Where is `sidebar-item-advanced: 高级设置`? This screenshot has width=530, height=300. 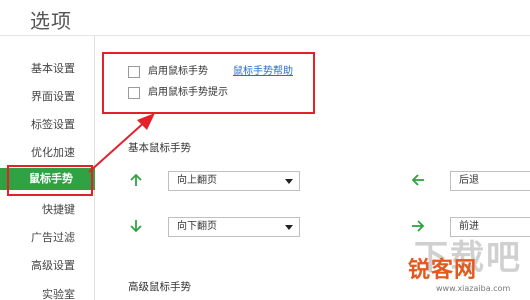
sidebar-item-advanced: 高级设置 is located at coordinates (47, 266).